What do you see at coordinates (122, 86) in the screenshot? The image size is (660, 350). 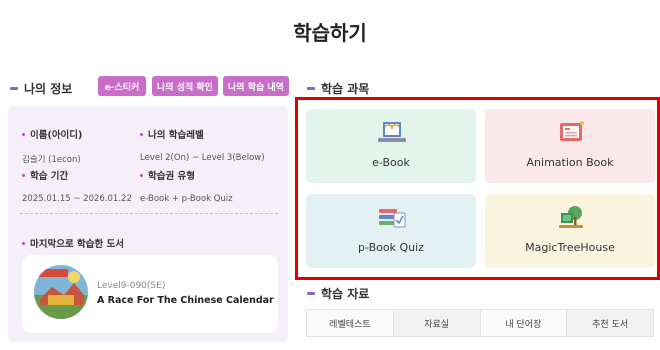 I see `e-sticker-button: e-스티커` at bounding box center [122, 86].